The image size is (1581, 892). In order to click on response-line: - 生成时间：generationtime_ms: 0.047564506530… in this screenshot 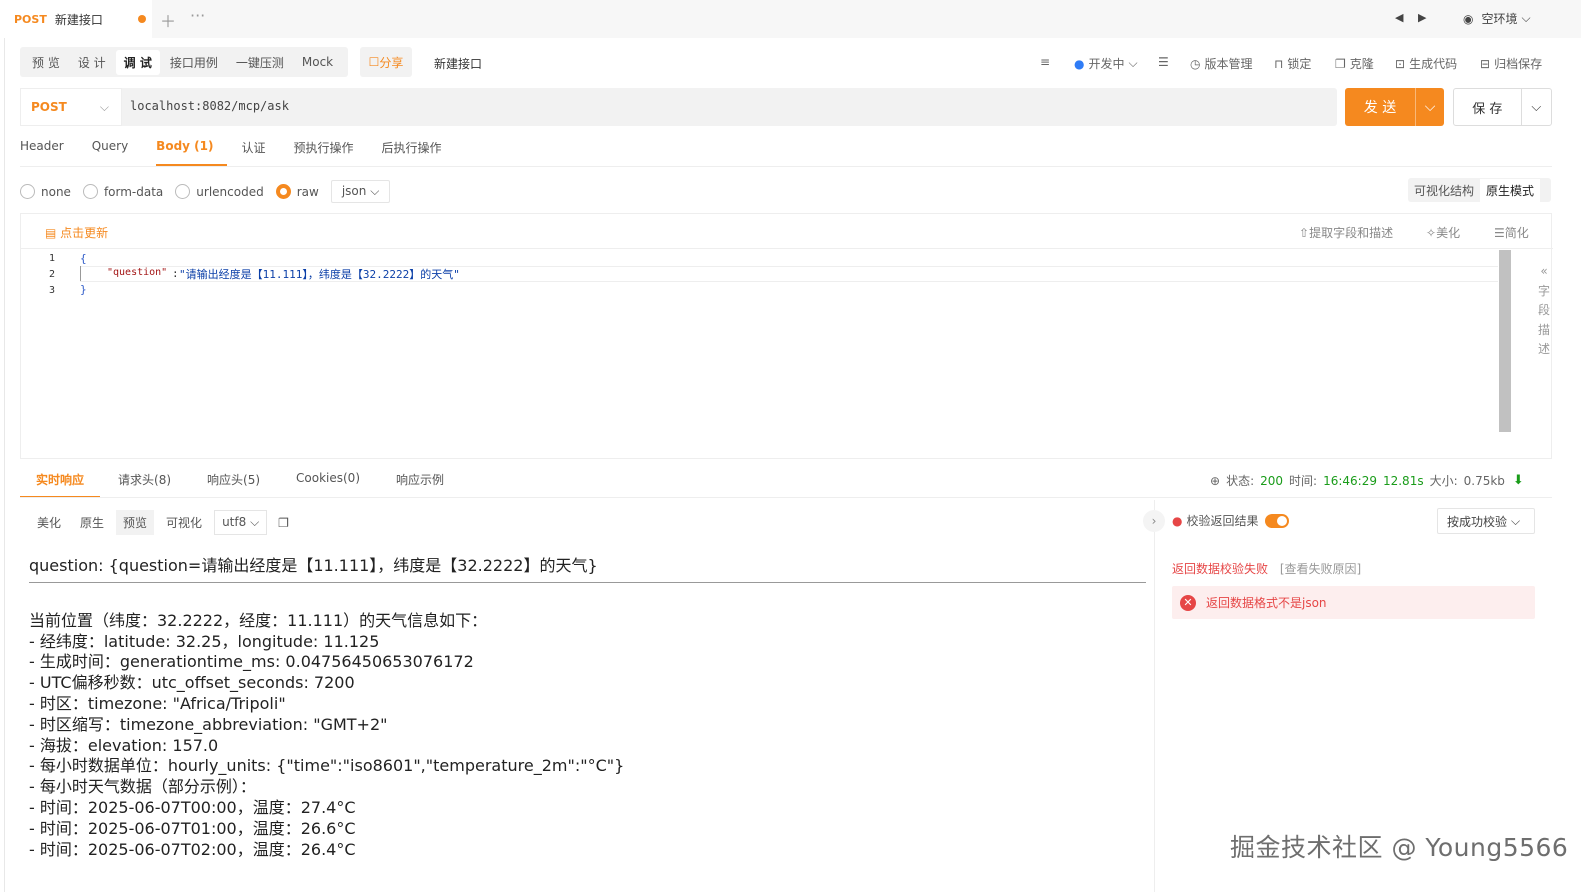, I will do `click(251, 662)`.